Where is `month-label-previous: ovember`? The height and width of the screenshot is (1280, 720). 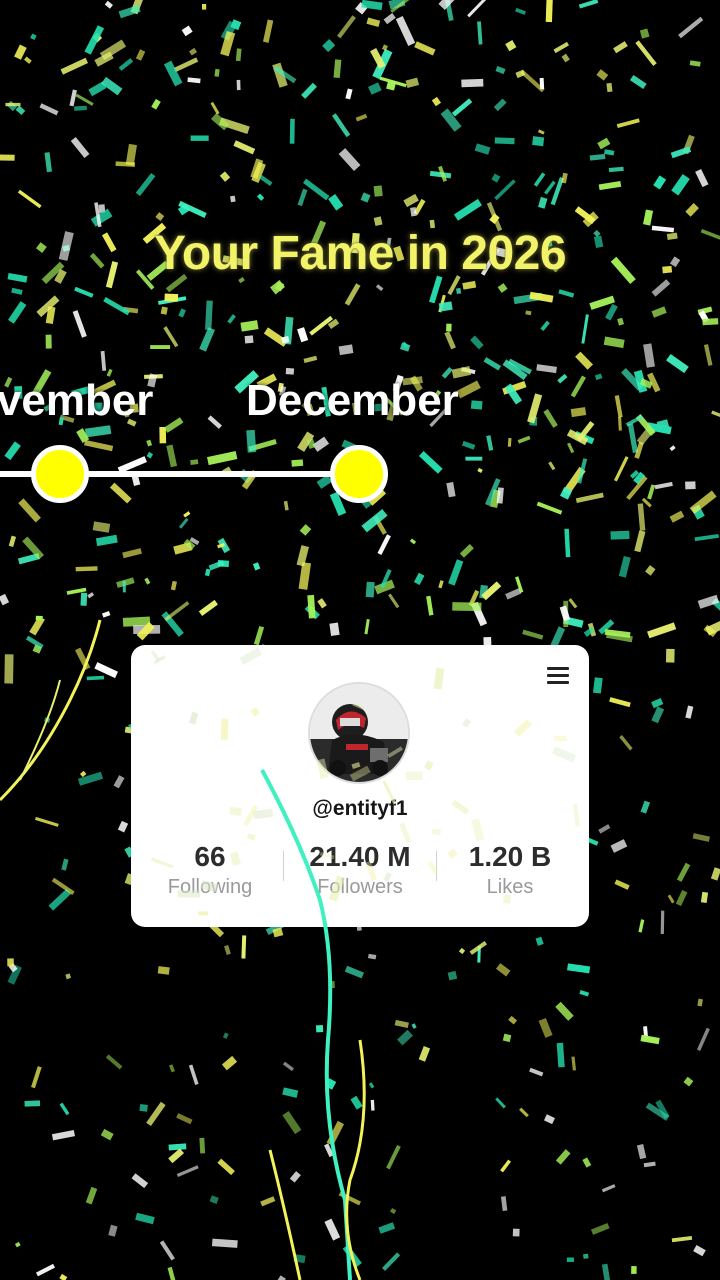
month-label-previous: ovember is located at coordinates (77, 400).